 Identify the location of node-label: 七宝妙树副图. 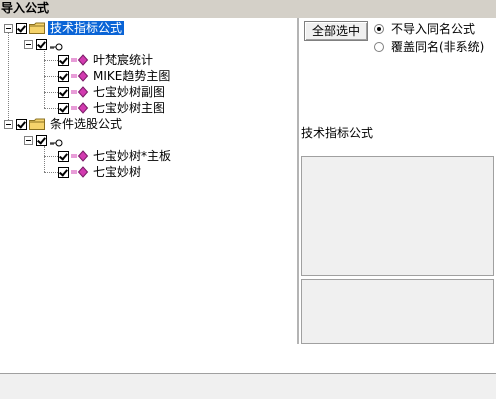
(129, 92).